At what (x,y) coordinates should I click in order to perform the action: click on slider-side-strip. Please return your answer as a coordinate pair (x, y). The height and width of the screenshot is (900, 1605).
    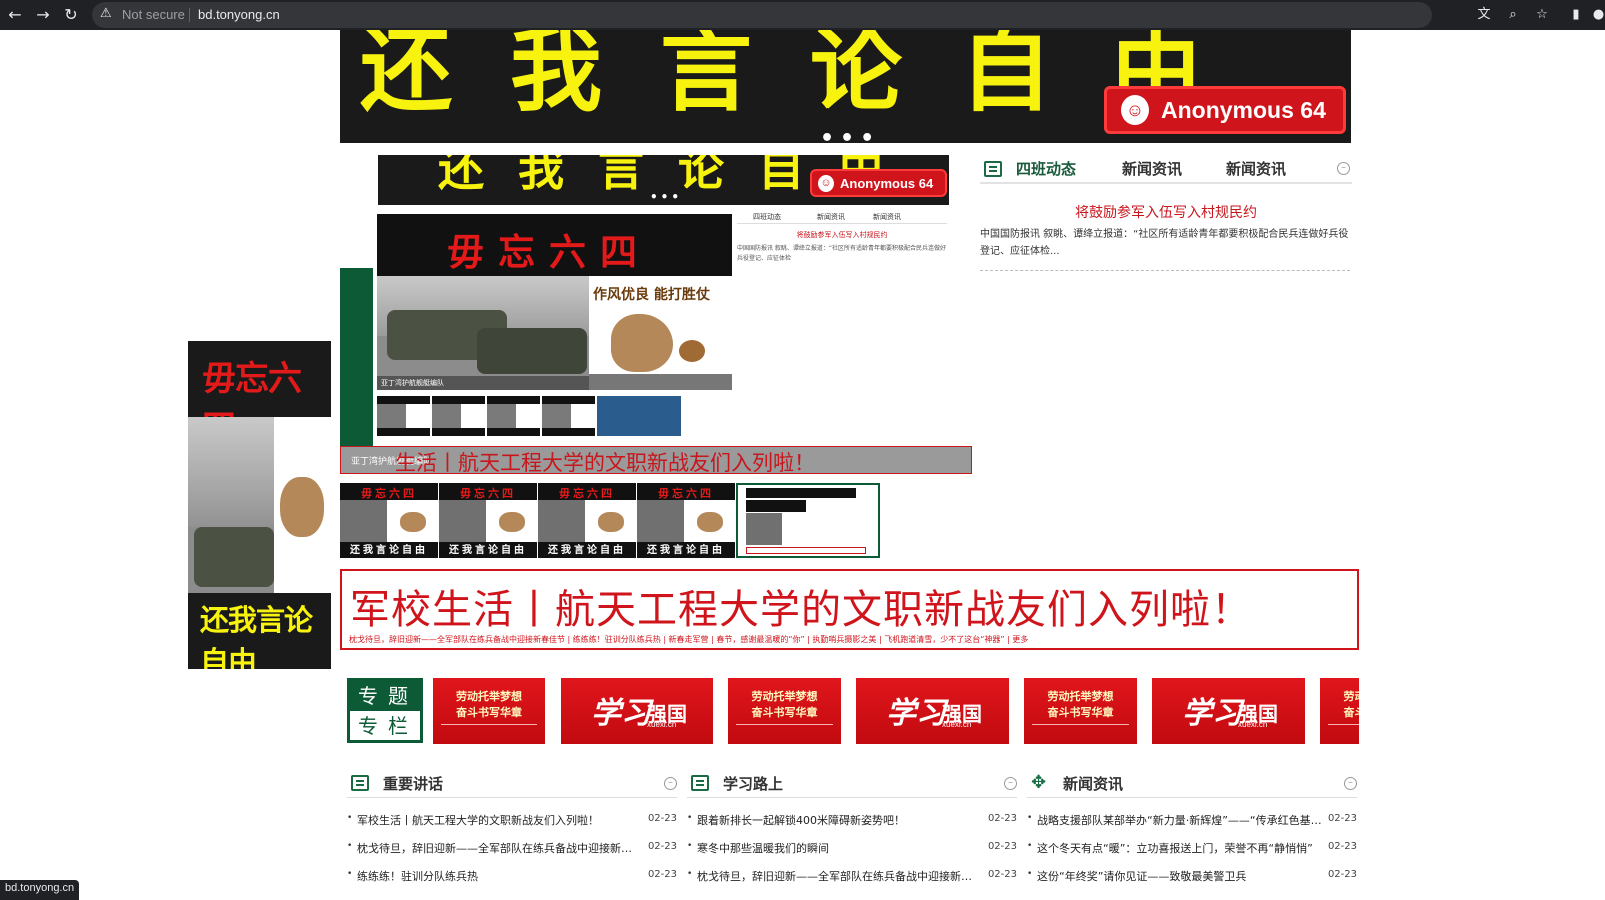
    Looking at the image, I should click on (356, 370).